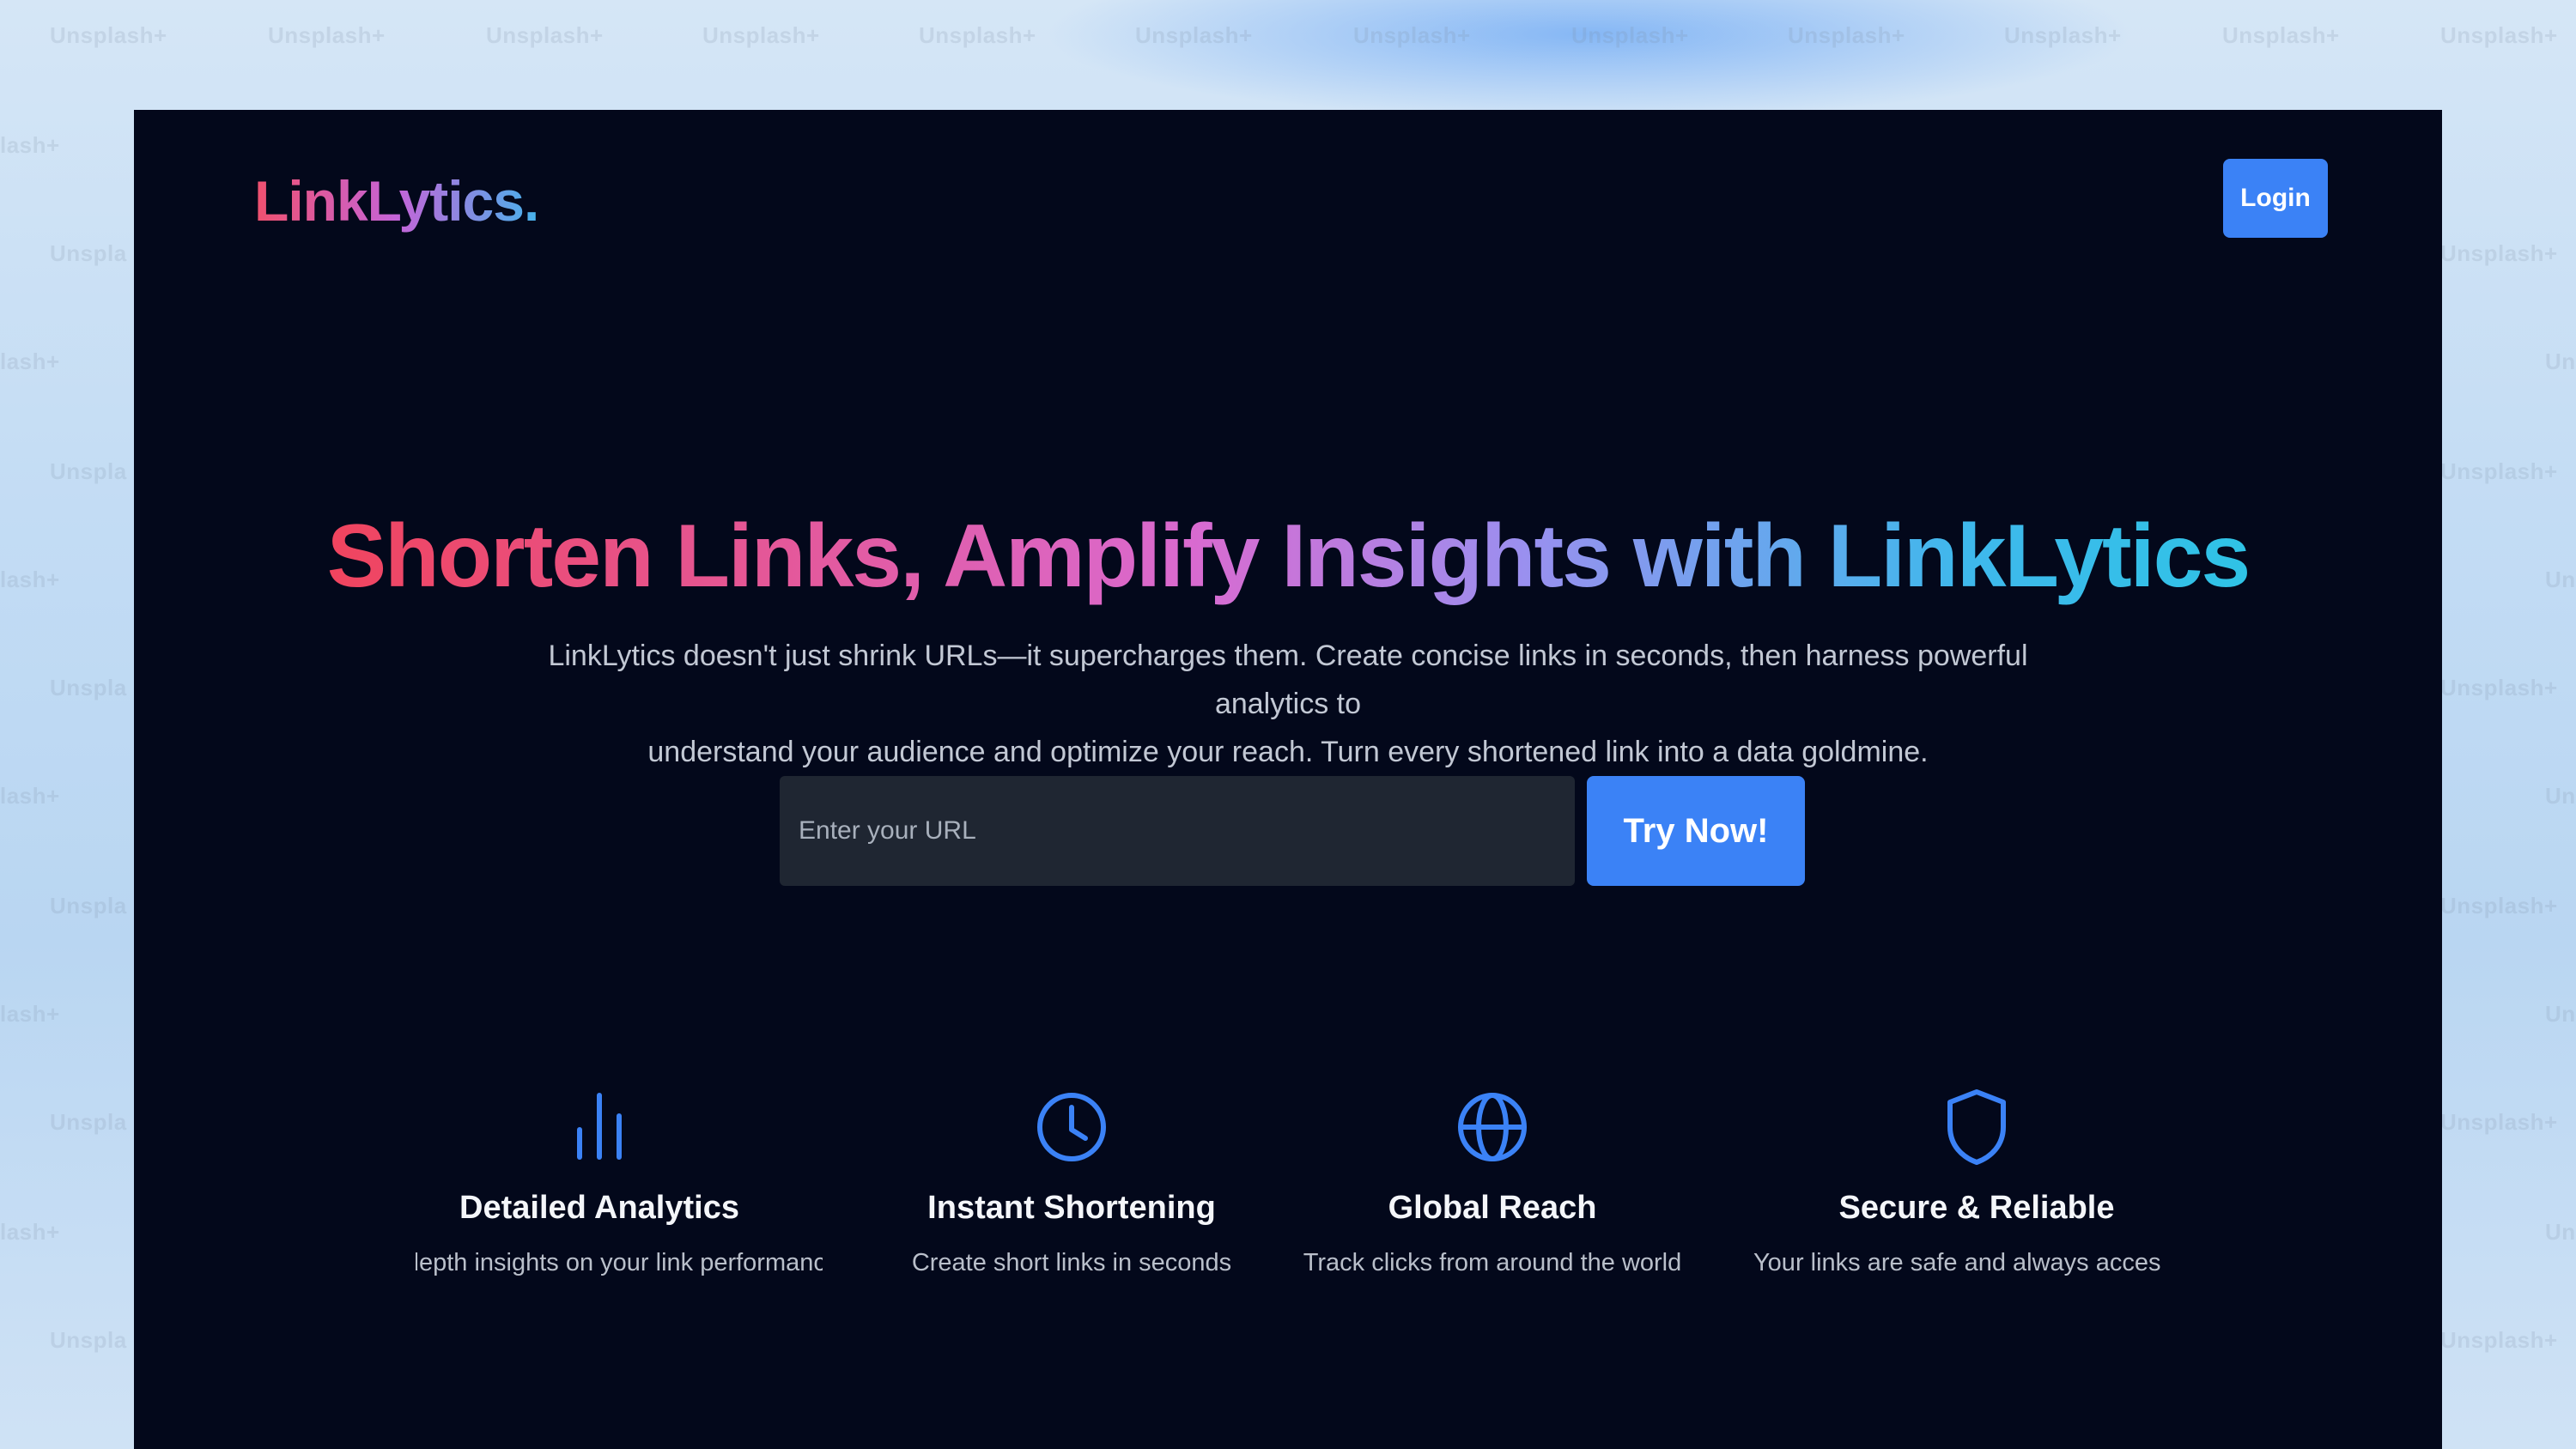  Describe the element at coordinates (1071, 1262) in the screenshot. I see `feature-description: Create short links in seconds` at that location.